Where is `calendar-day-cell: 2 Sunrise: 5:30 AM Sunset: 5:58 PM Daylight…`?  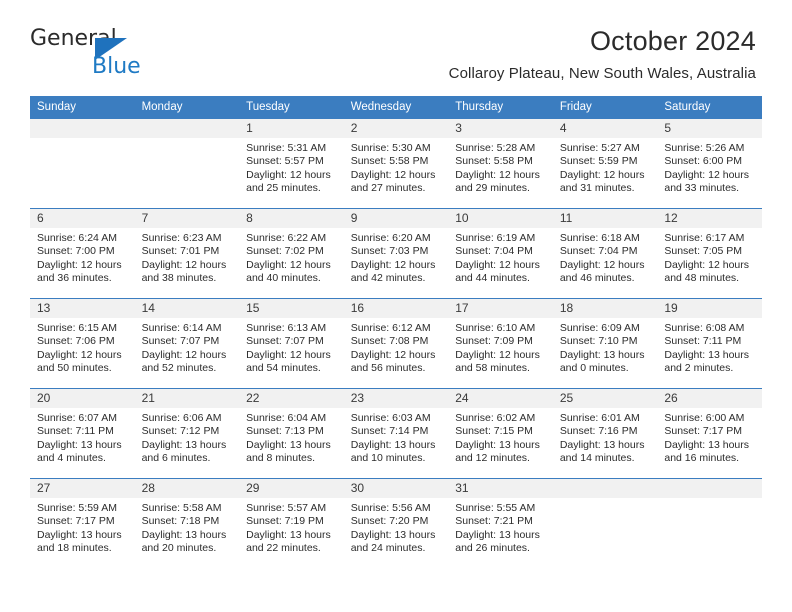 calendar-day-cell: 2 Sunrise: 5:30 AM Sunset: 5:58 PM Daylight… is located at coordinates (396, 163).